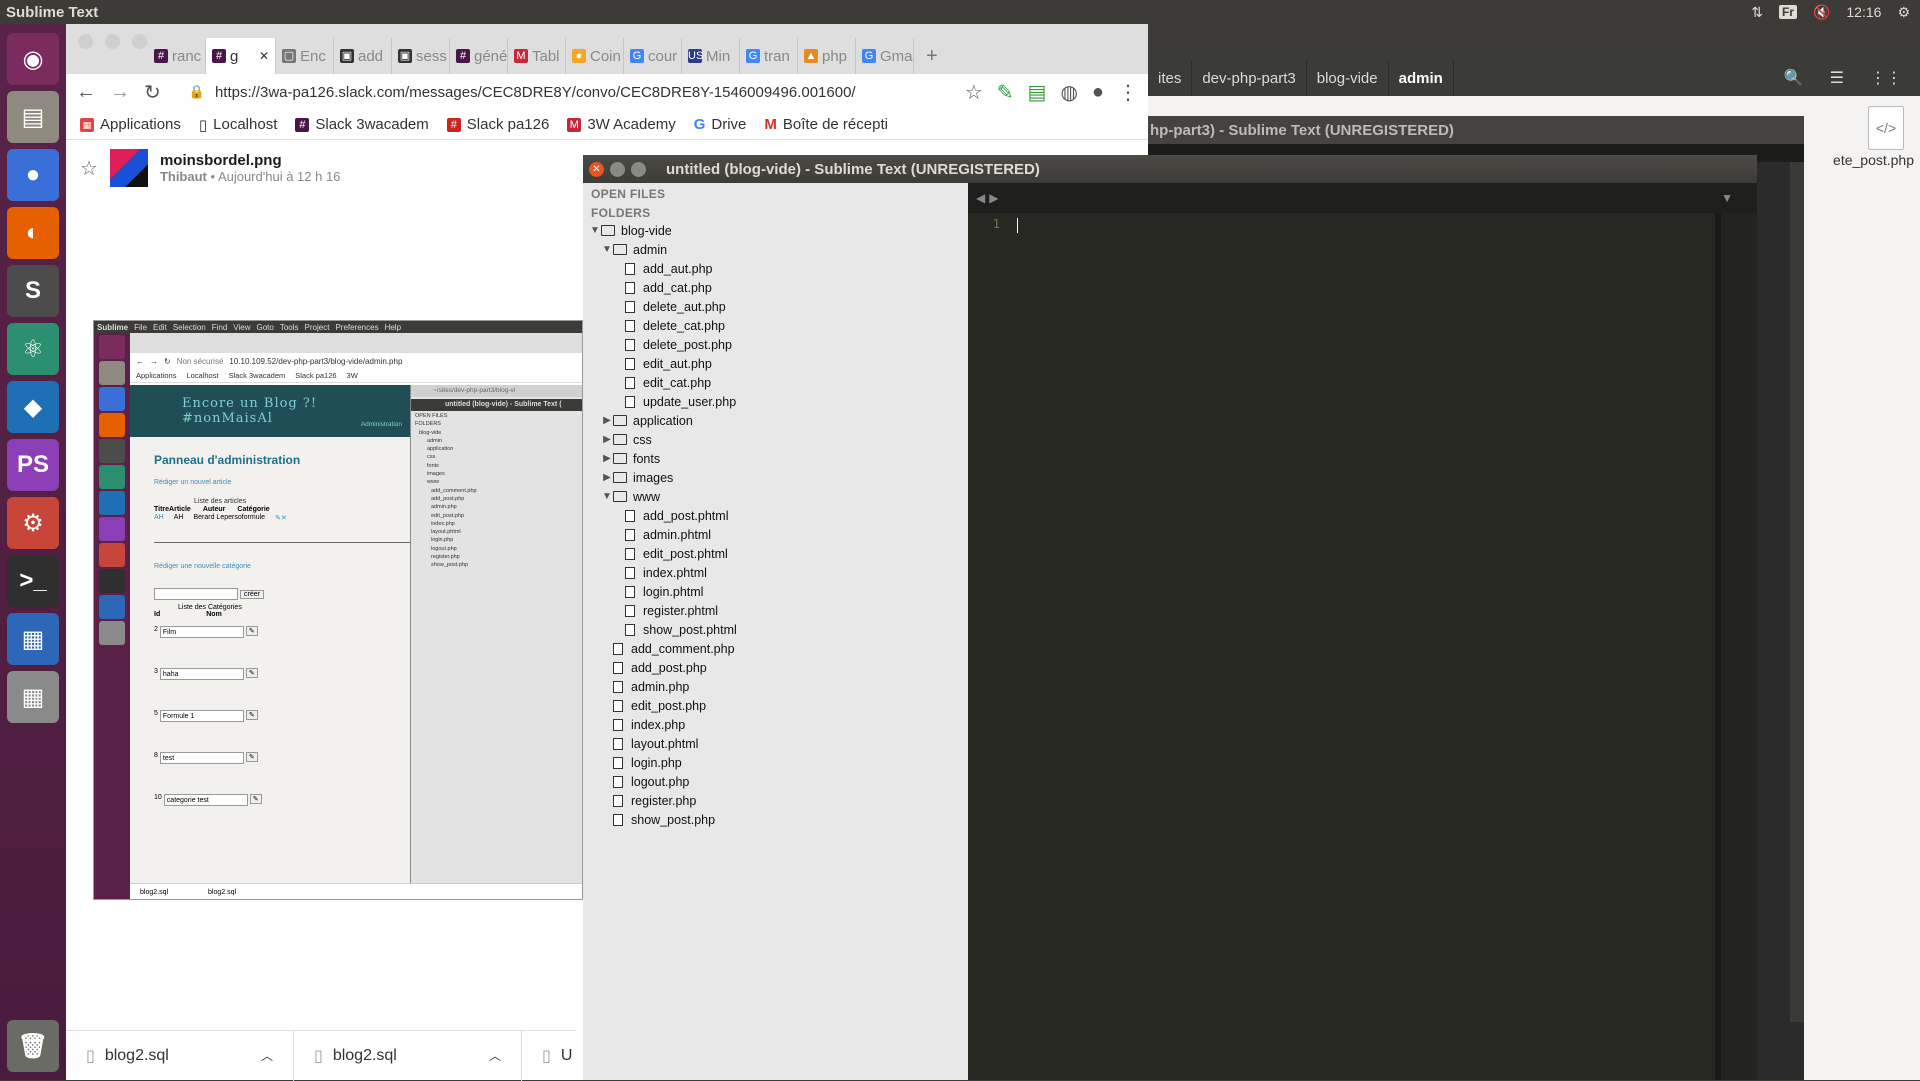  What do you see at coordinates (421, 56) in the screenshot?
I see `browser-tab: ▣ sess` at bounding box center [421, 56].